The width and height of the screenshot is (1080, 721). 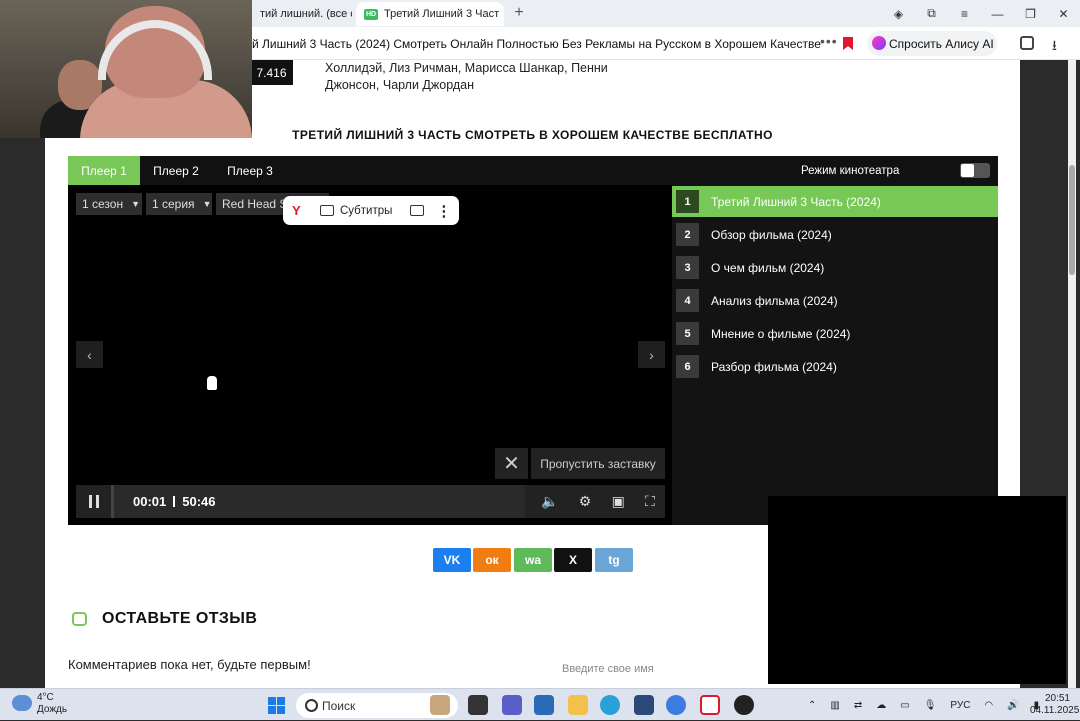 I want to click on close-tab-icon: ✕, so click(x=501, y=14).